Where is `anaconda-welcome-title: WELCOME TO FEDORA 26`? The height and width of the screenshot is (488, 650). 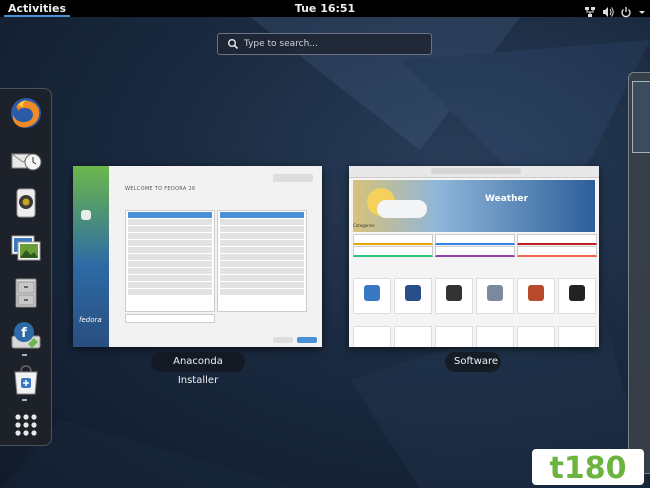 anaconda-welcome-title: WELCOME TO FEDORA 26 is located at coordinates (160, 189).